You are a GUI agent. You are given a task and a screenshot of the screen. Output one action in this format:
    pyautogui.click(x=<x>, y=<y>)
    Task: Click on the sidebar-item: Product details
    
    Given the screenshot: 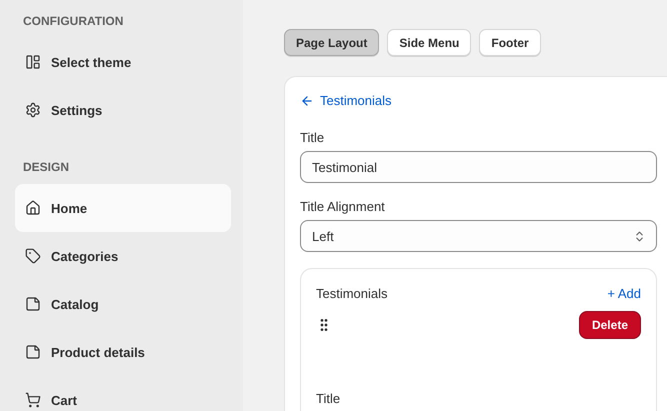 What is the action you would take?
    pyautogui.click(x=123, y=352)
    